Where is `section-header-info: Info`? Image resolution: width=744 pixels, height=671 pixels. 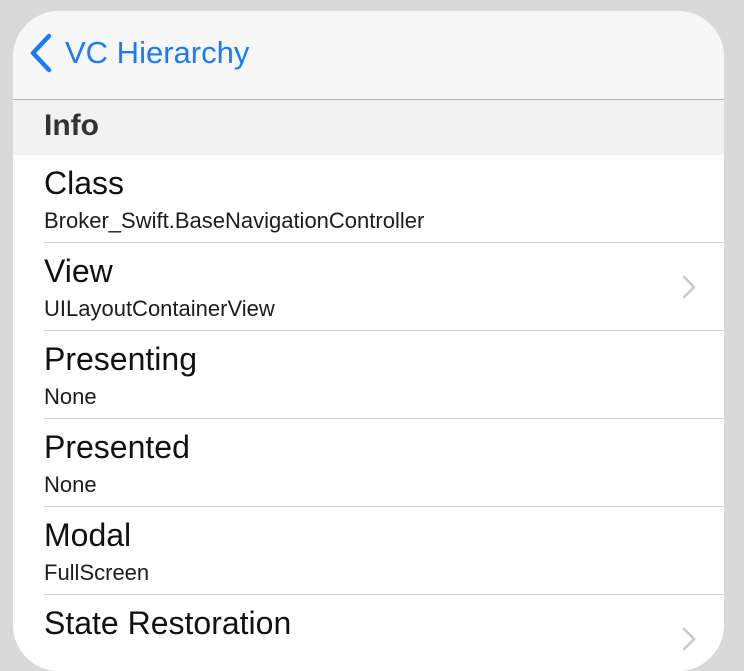
section-header-info: Info is located at coordinates (368, 127).